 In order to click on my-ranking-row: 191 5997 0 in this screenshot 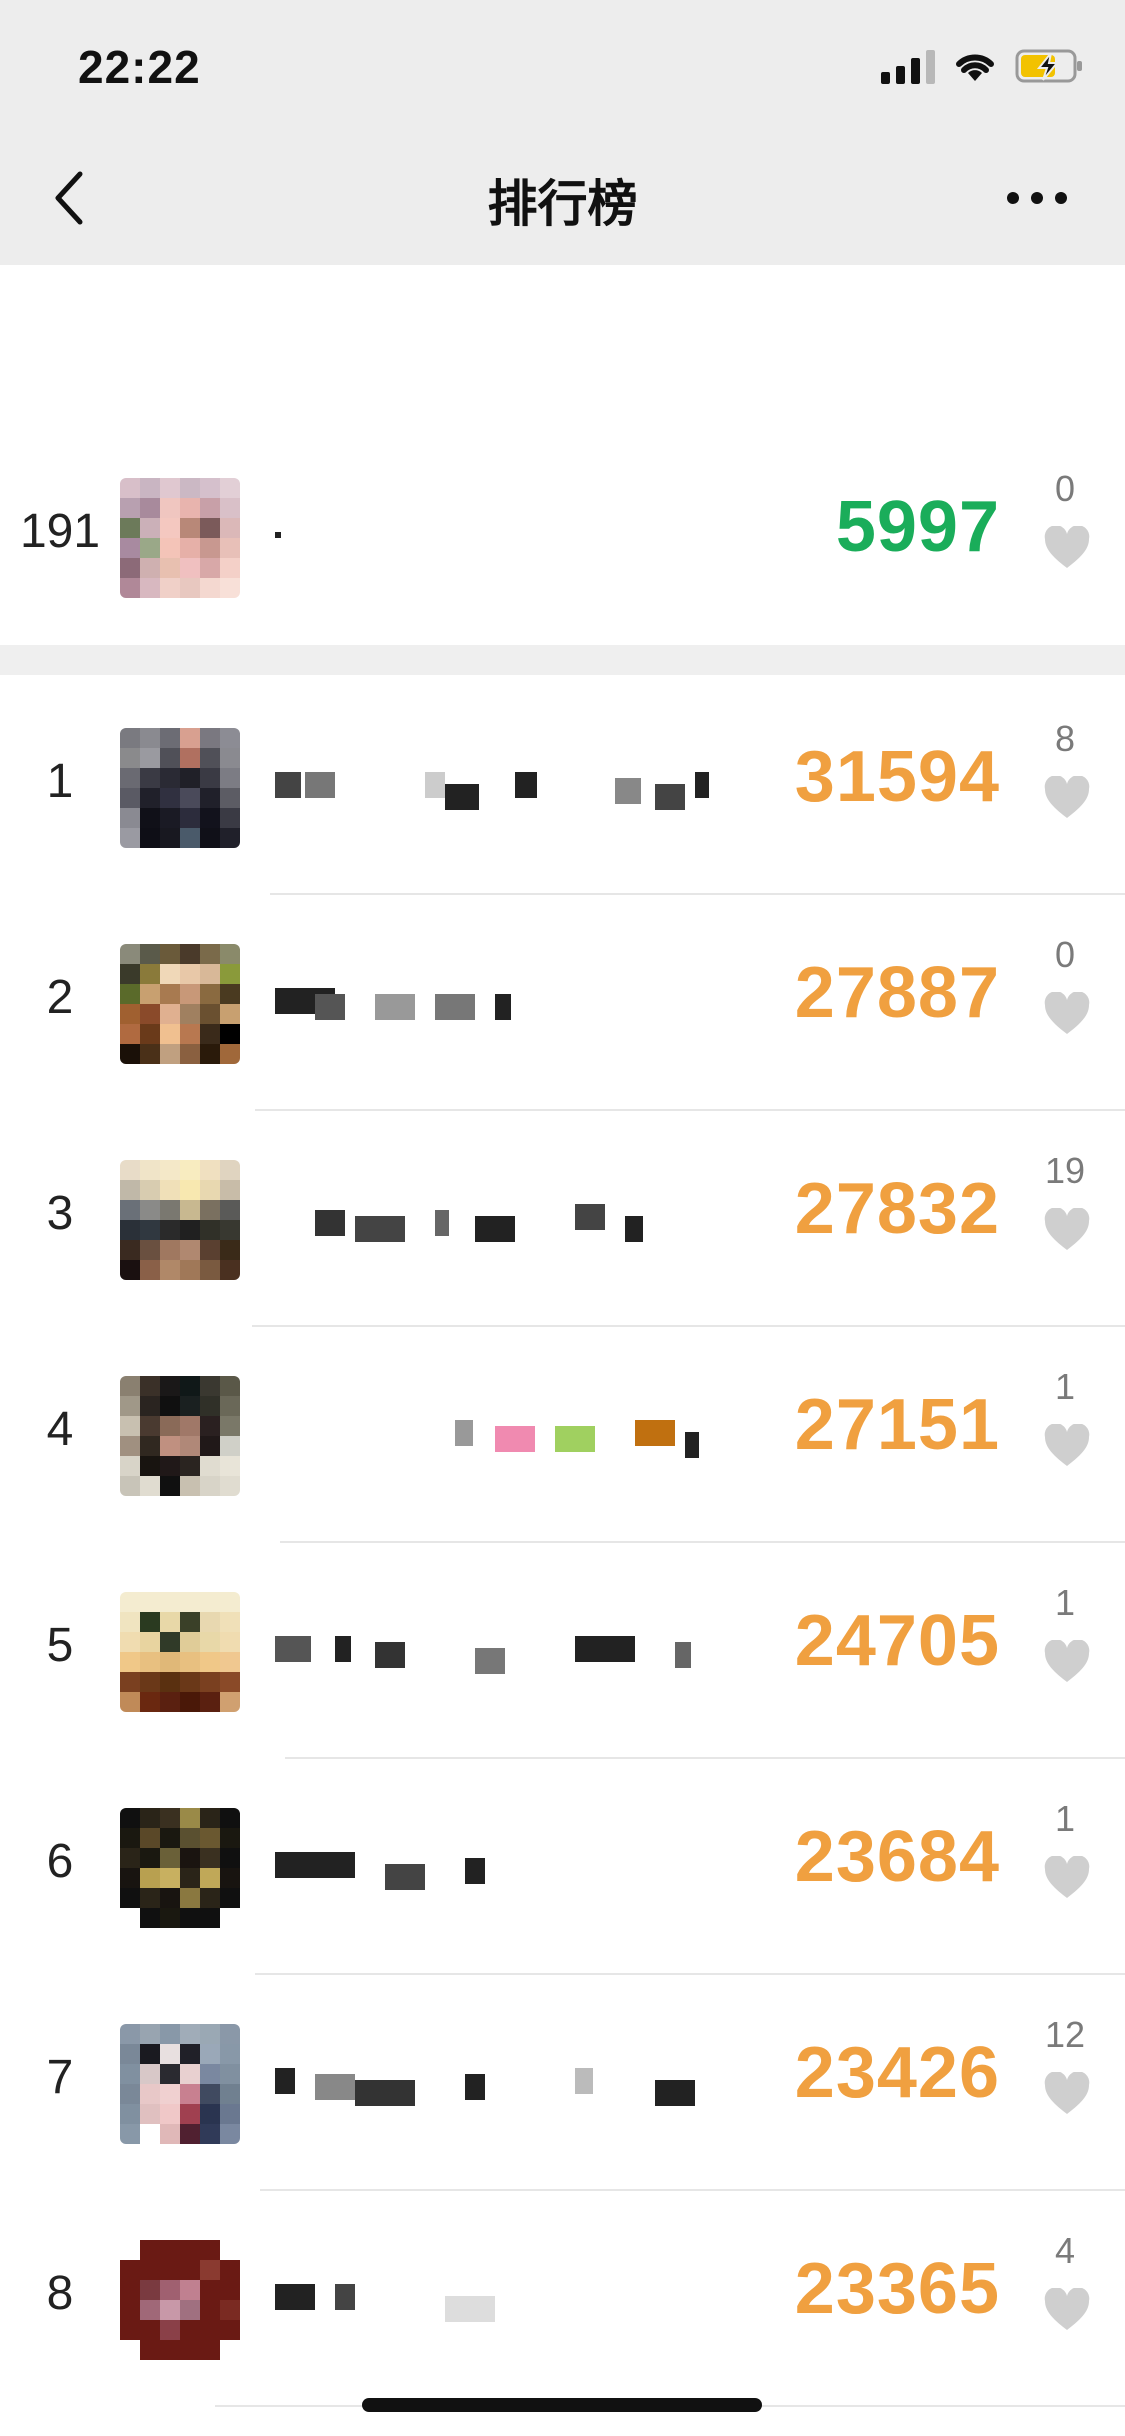, I will do `click(562, 537)`.